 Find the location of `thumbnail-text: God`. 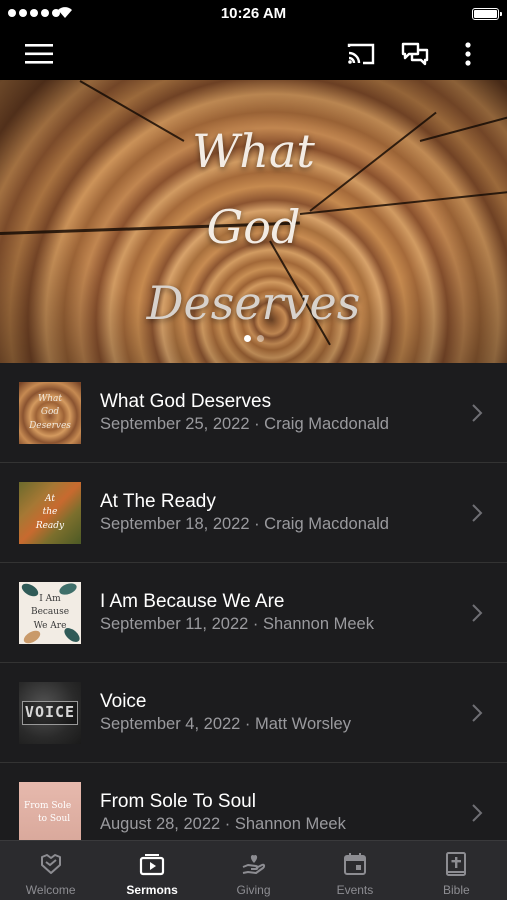

thumbnail-text: God is located at coordinates (50, 412).